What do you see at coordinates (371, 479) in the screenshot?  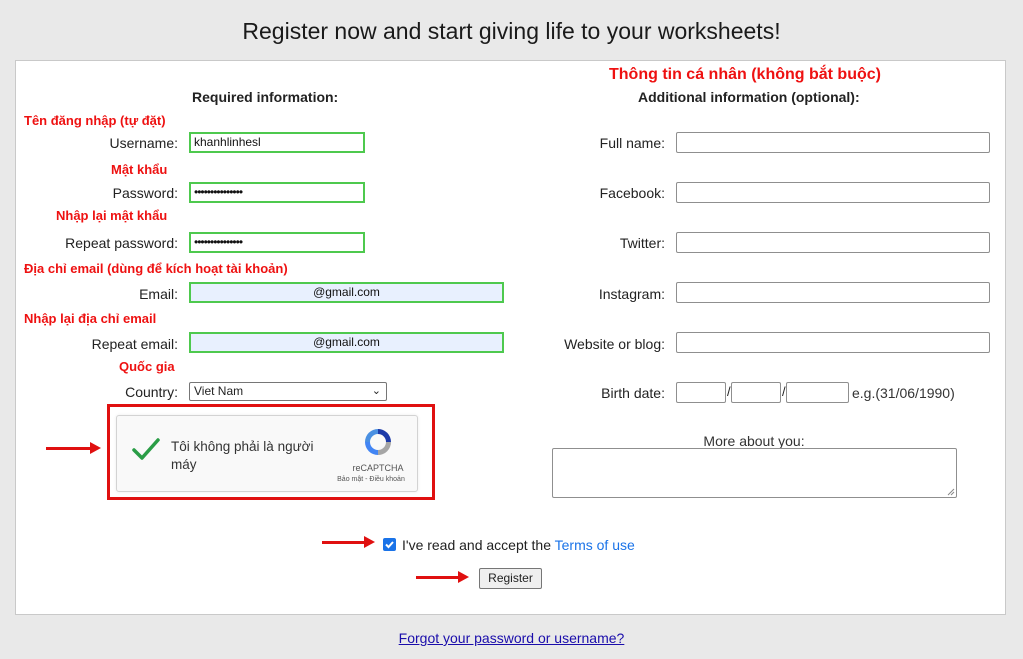 I see `recaptcha-links: Bảo mật - Điều khoản` at bounding box center [371, 479].